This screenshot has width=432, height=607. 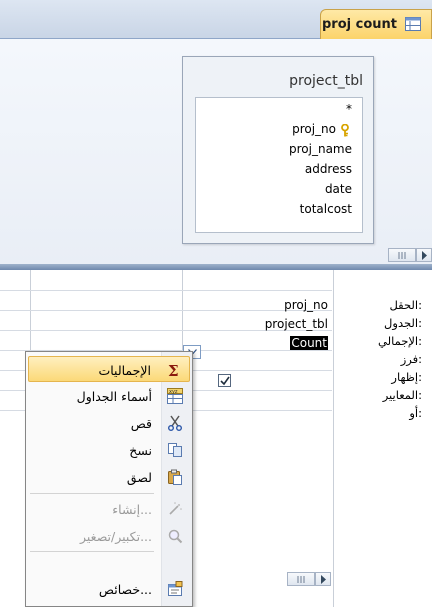 I want to click on query-icon, so click(x=413, y=24).